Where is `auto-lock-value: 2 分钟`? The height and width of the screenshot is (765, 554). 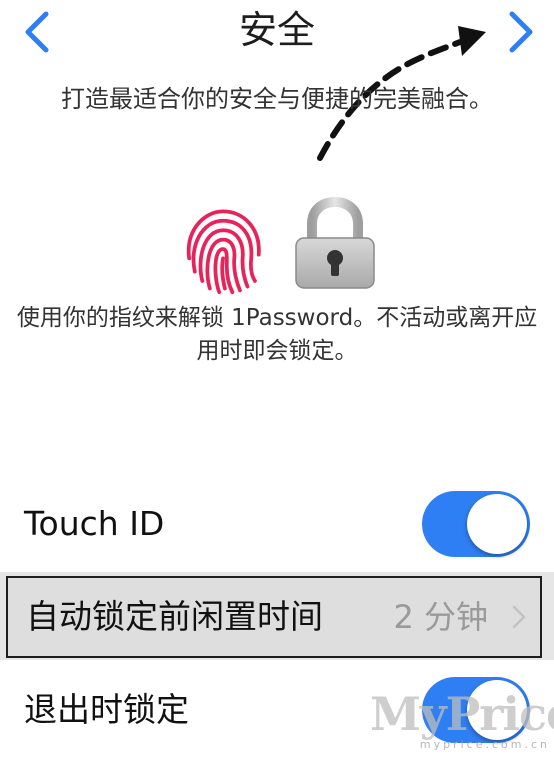
auto-lock-value: 2 分钟 is located at coordinates (440, 617).